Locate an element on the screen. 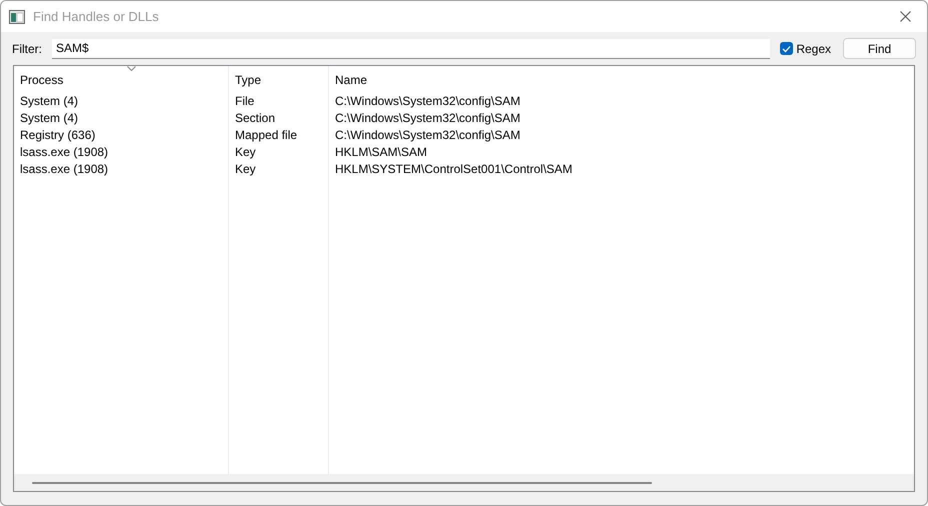 Image resolution: width=928 pixels, height=506 pixels. table-cell-text: Registry (636) is located at coordinates (57, 135).